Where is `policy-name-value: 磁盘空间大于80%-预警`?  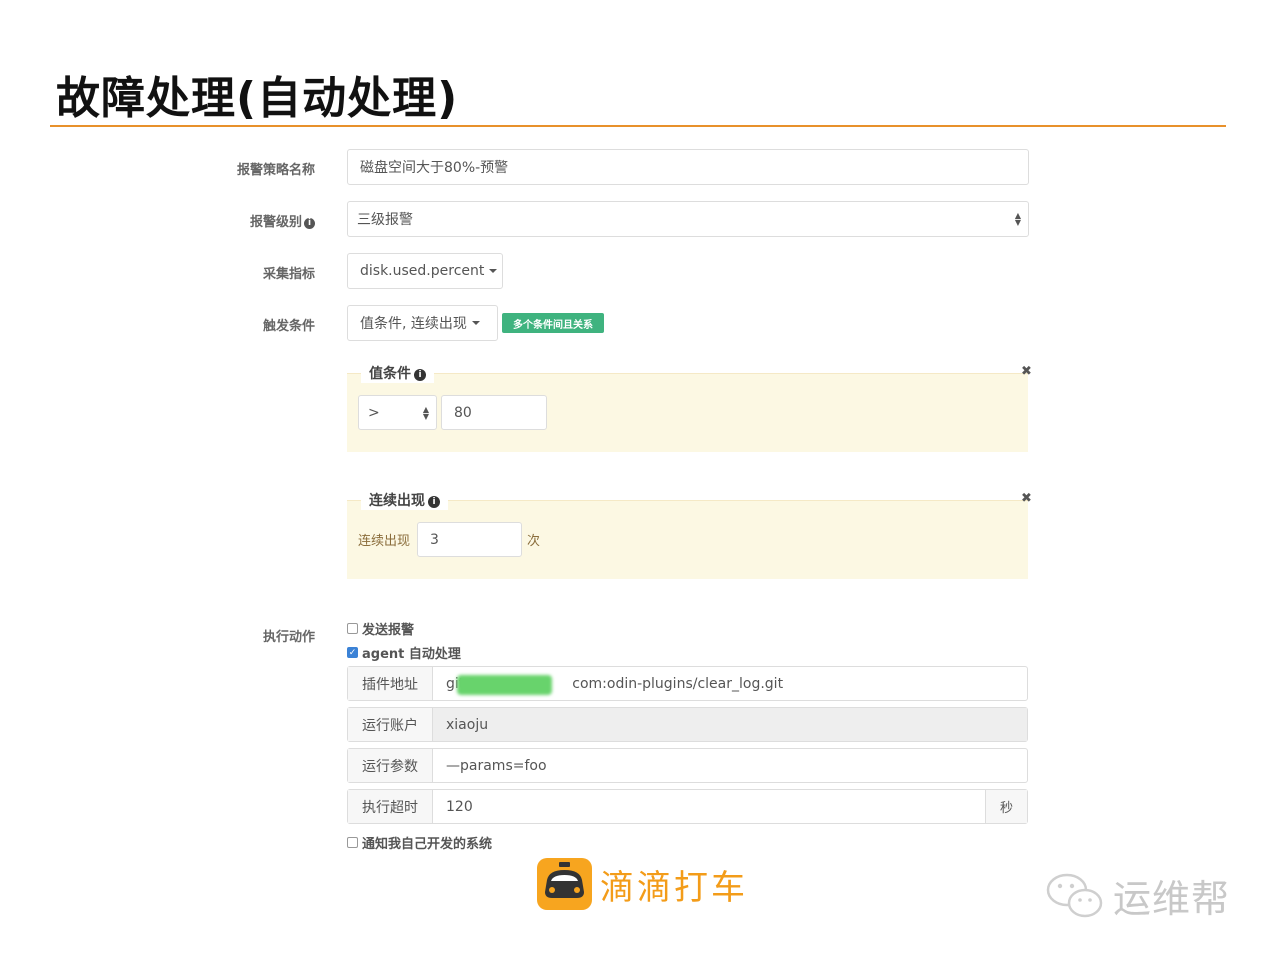
policy-name-value: 磁盘空间大于80%-预警 is located at coordinates (434, 168).